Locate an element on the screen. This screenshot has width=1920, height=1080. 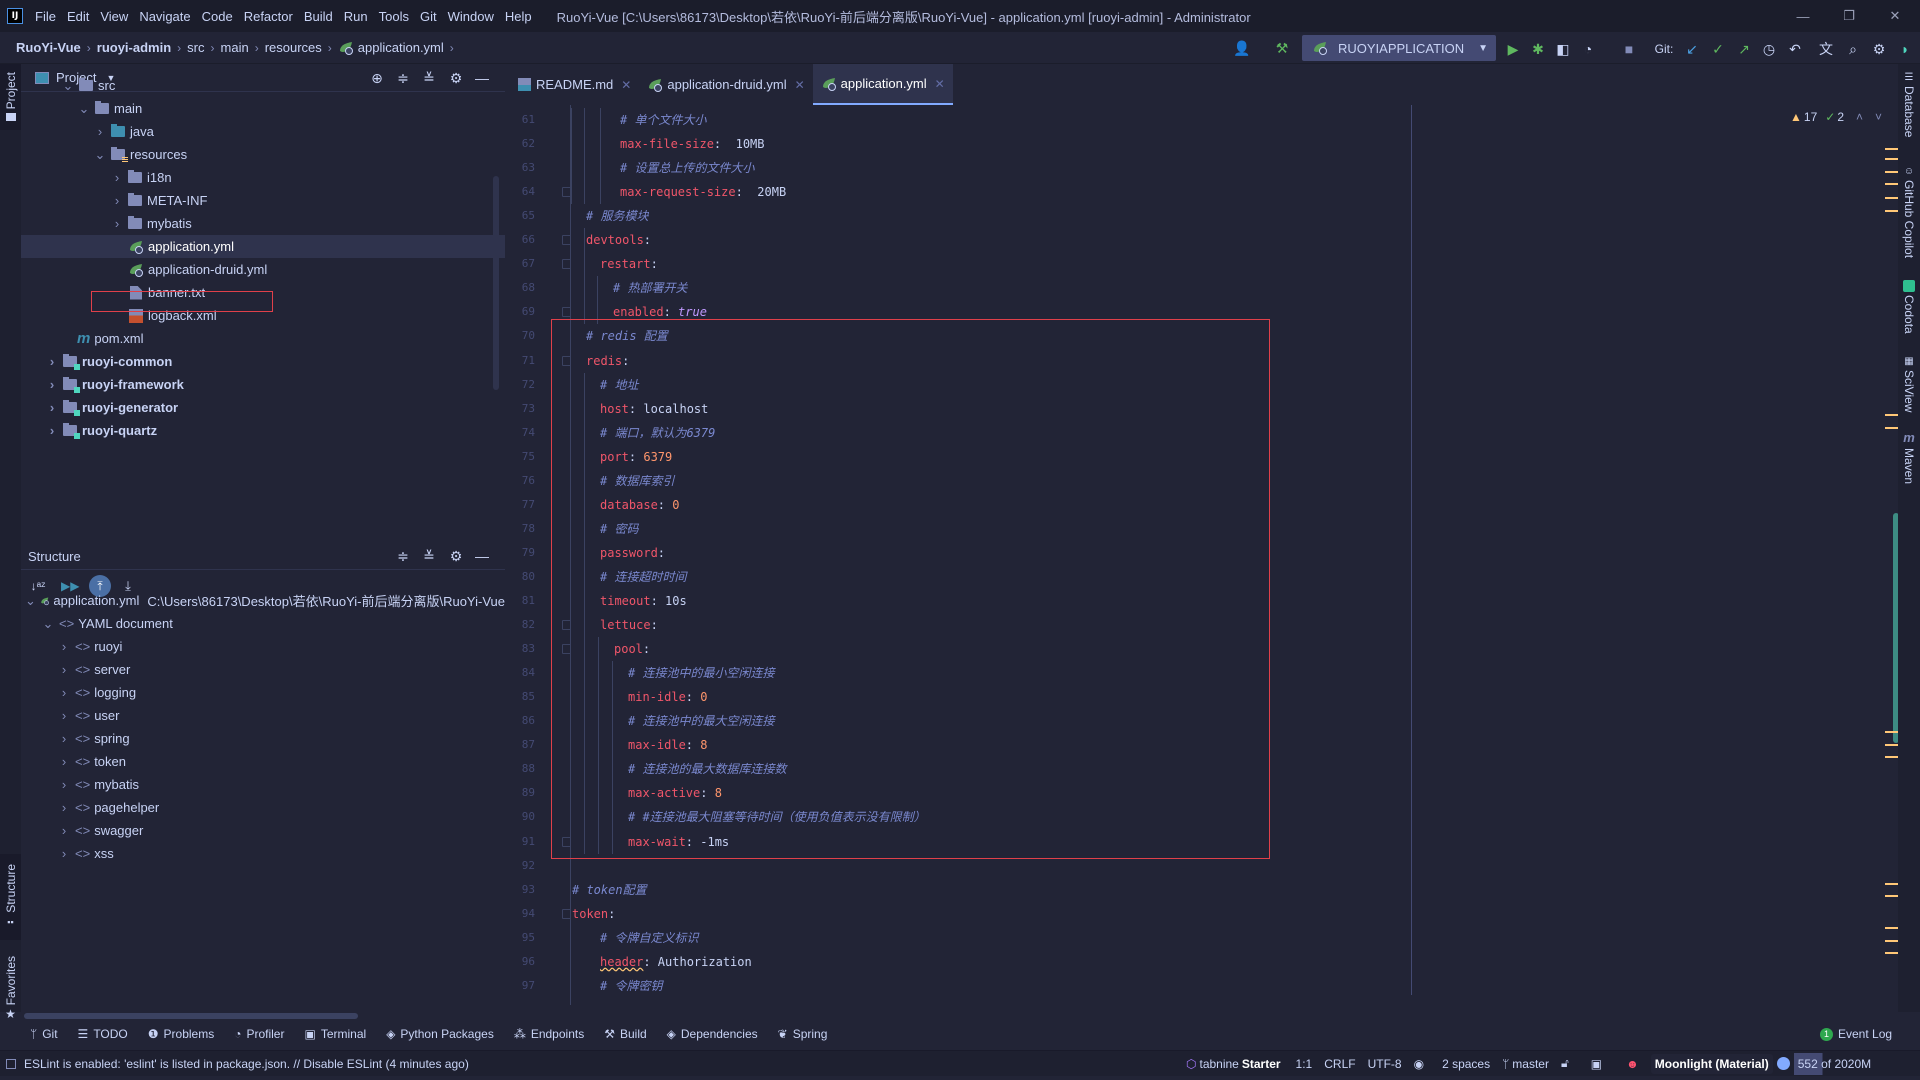
code-line: lettuce: is located at coordinates (629, 625).